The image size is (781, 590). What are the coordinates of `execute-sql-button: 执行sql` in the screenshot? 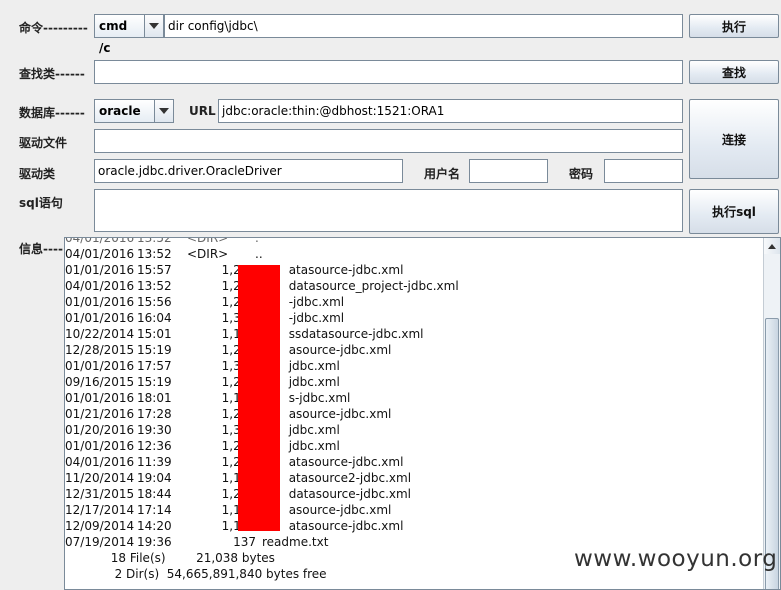 It's located at (734, 211).